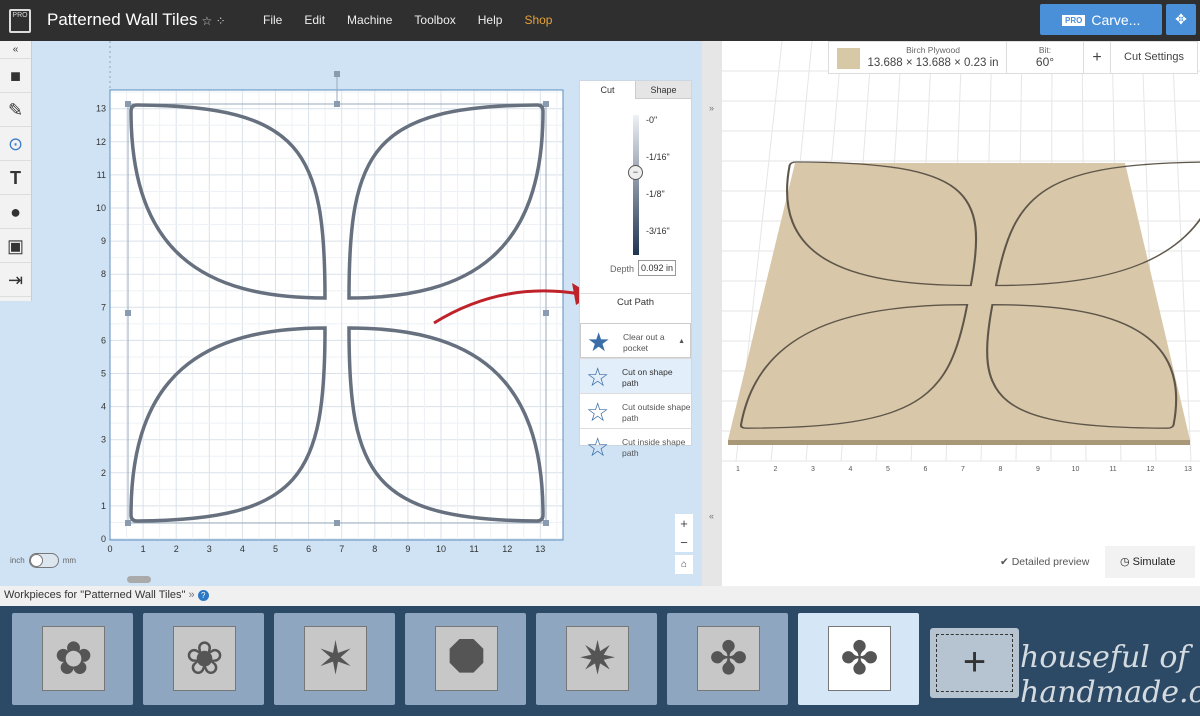  I want to click on star-outside-icon: ☆, so click(598, 412).